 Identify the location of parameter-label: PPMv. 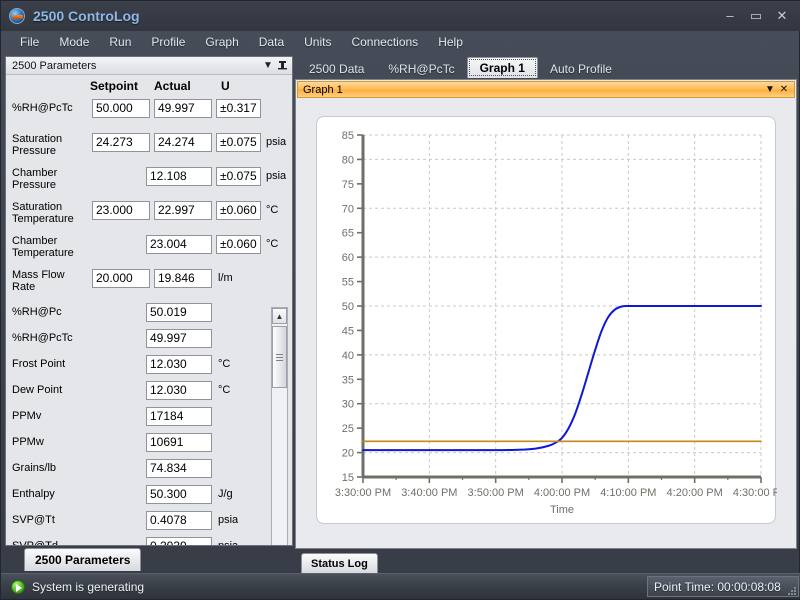
(27, 416).